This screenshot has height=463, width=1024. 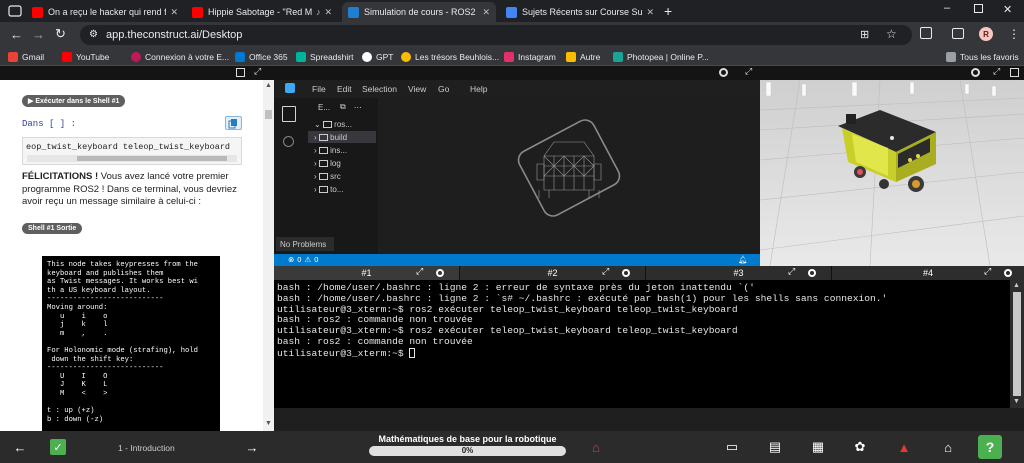 I want to click on site-info-icon: ⚙, so click(x=93, y=34).